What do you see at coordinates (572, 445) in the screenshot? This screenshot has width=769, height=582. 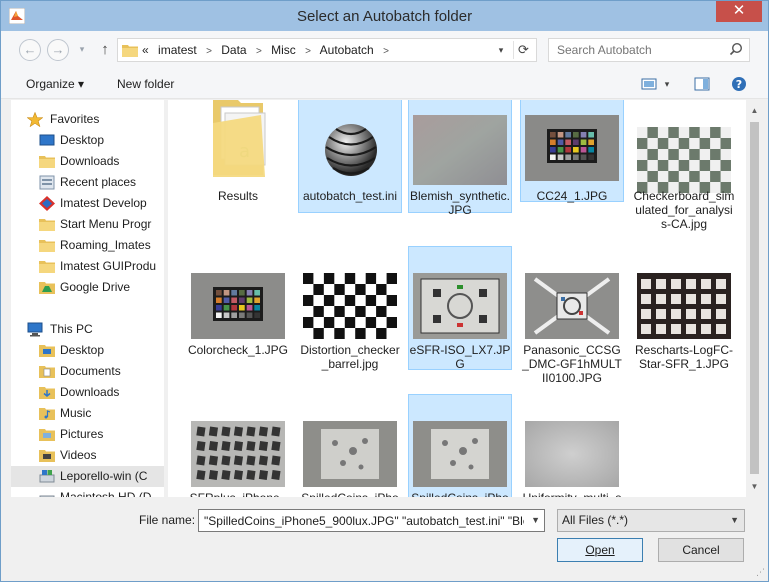 I see `file-item: Uniformity_multi_spot.jpg` at bounding box center [572, 445].